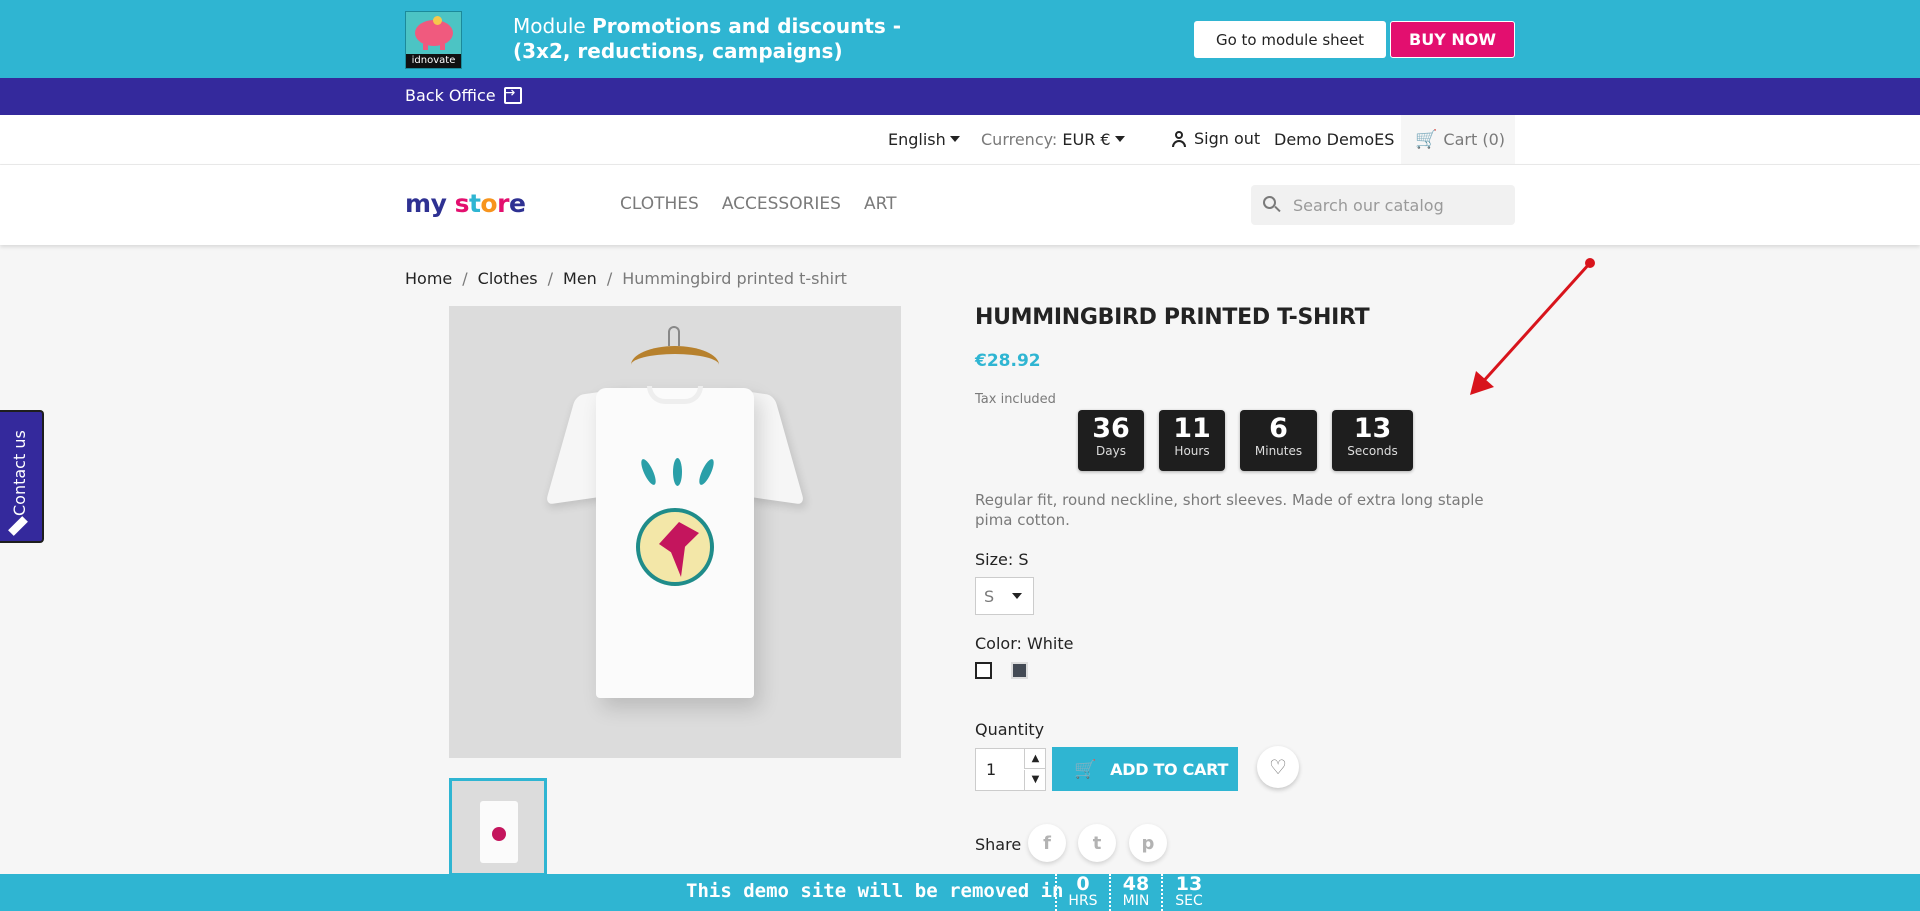 Image resolution: width=1920 pixels, height=911 pixels. What do you see at coordinates (875, 891) in the screenshot?
I see `demo-notice-text: This demo site will be removed in` at bounding box center [875, 891].